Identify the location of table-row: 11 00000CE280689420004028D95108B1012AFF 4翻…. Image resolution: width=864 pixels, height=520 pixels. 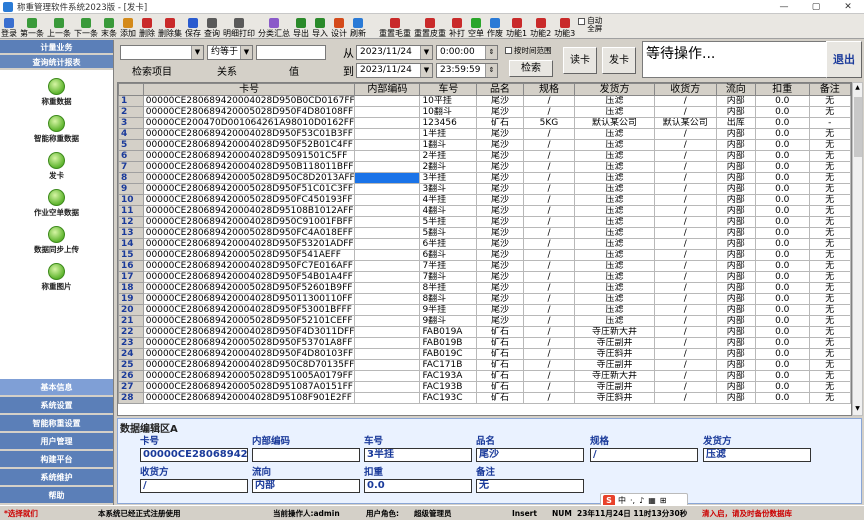
(484, 211).